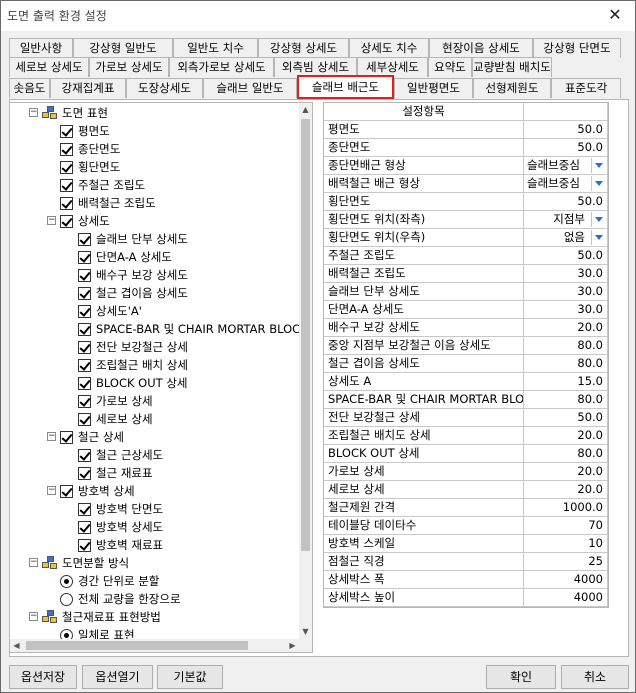 This screenshot has height=693, width=636. I want to click on tab-row2-4: 세부상세도, so click(392, 67).